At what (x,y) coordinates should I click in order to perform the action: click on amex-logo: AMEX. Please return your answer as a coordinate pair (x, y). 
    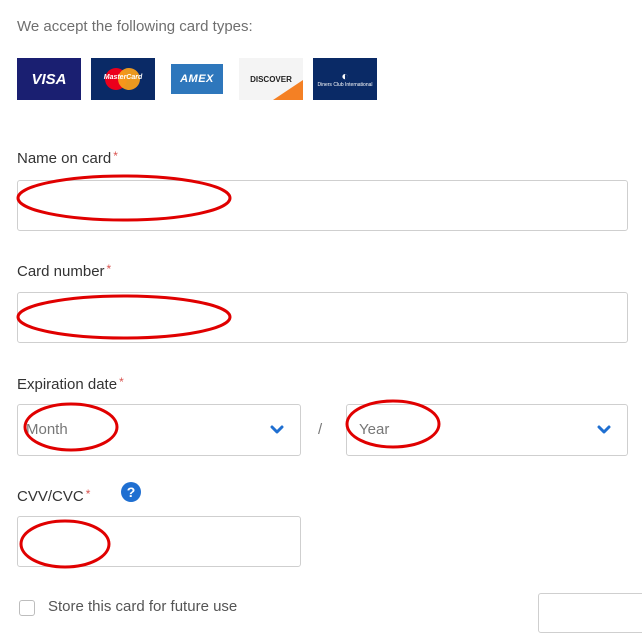
    Looking at the image, I should click on (197, 79).